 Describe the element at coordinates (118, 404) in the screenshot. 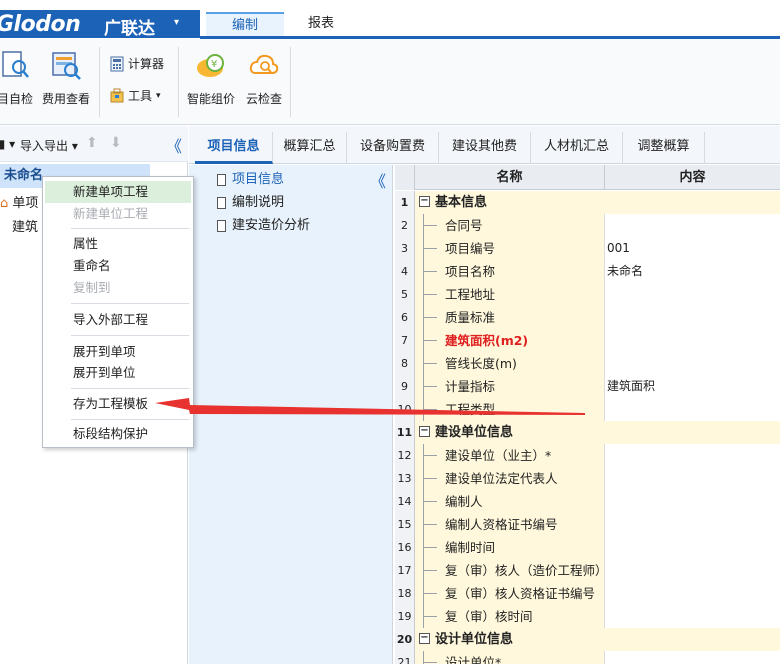

I see `menu-item-save-template: 存为工程模板` at that location.